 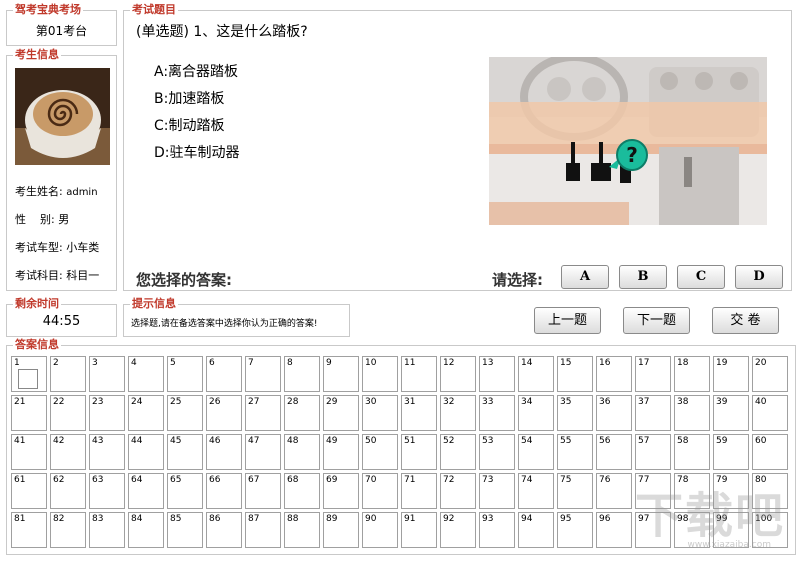 What do you see at coordinates (731, 413) in the screenshot?
I see `answer-cell: 39` at bounding box center [731, 413].